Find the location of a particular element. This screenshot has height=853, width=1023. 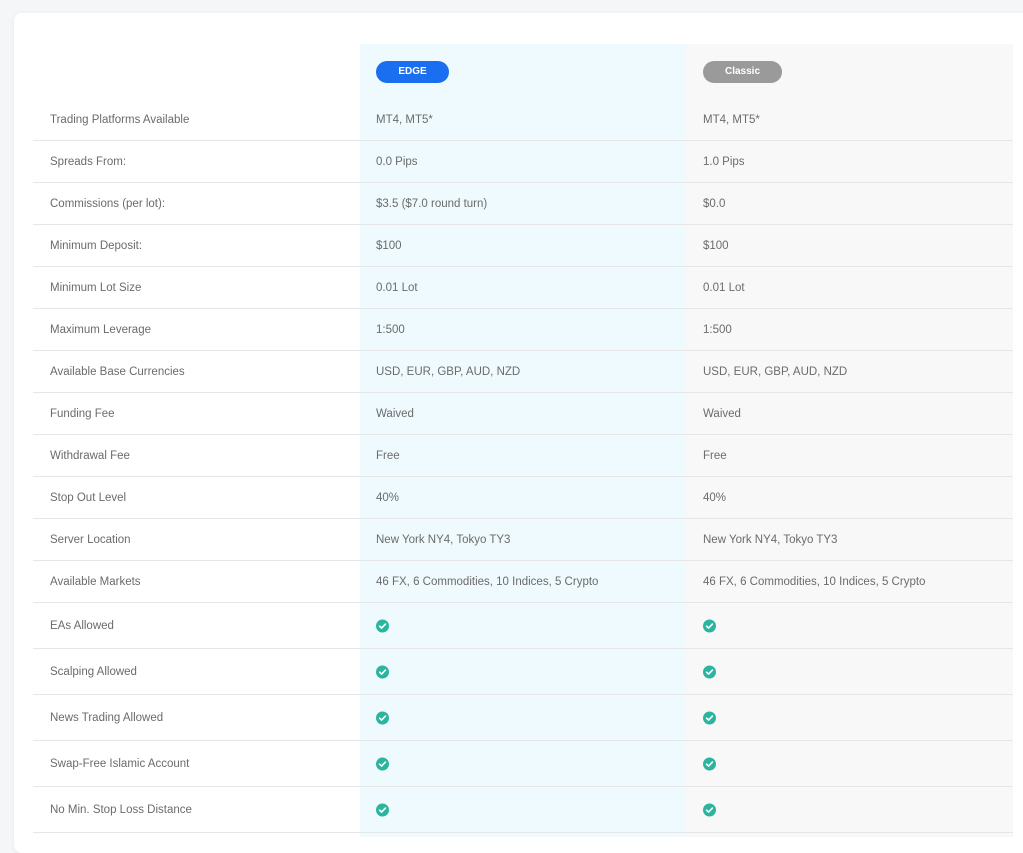

classic-plan-button: Classic is located at coordinates (742, 72).